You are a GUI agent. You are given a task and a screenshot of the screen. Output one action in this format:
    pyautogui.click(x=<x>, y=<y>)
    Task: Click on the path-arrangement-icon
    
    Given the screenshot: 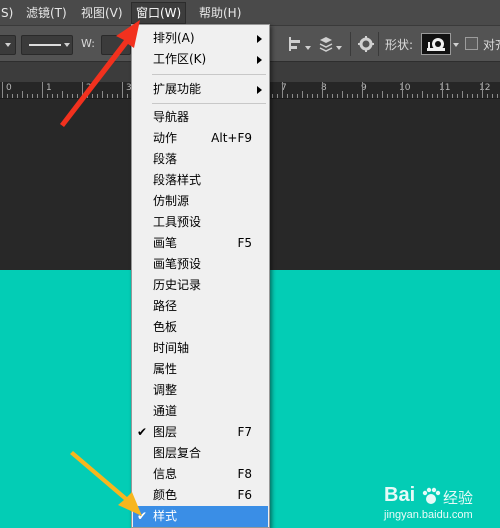 What is the action you would take?
    pyautogui.click(x=326, y=44)
    